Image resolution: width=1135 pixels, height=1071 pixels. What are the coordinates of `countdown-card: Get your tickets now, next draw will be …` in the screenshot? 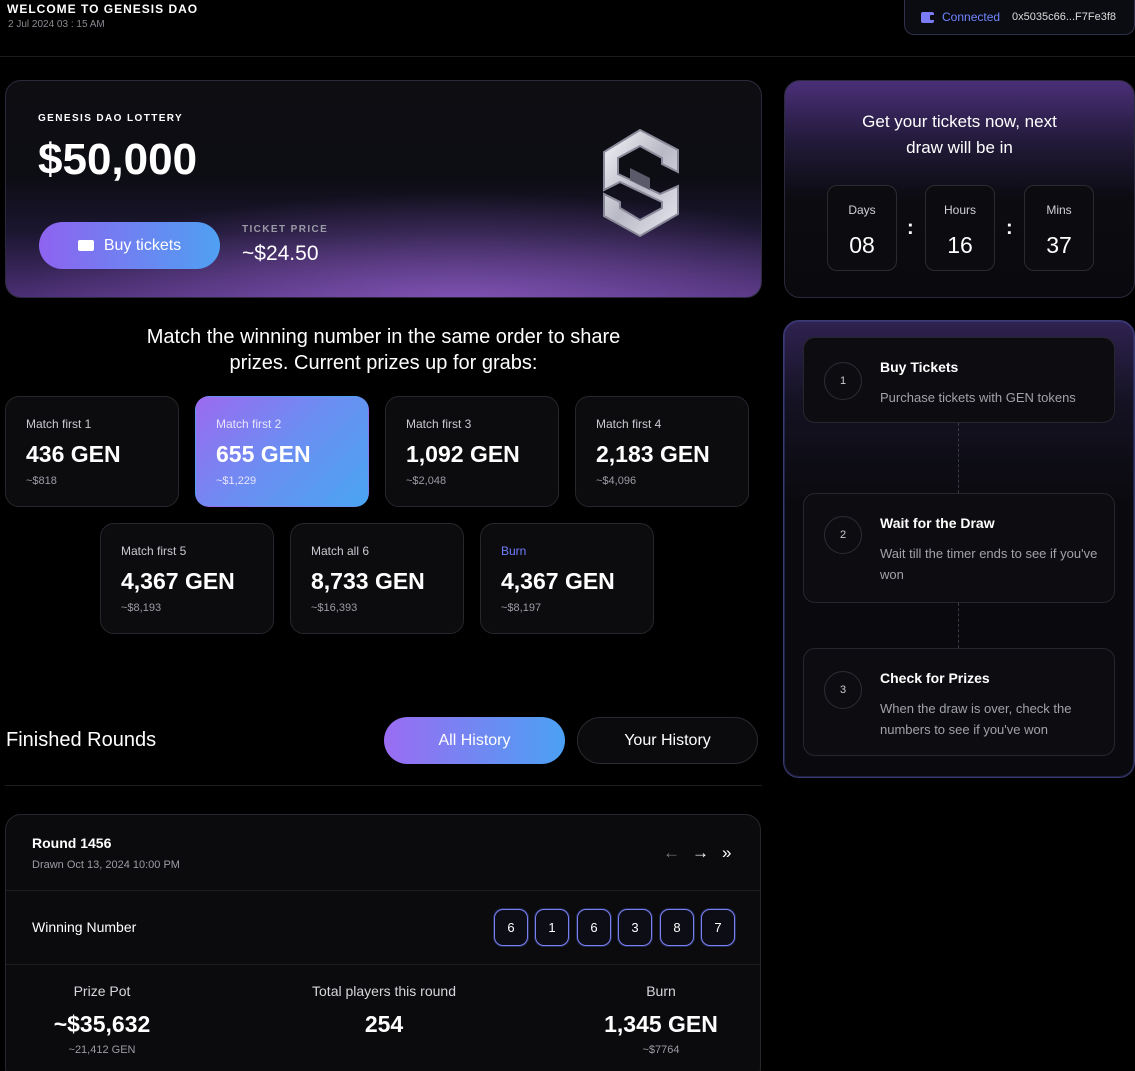 It's located at (959, 189).